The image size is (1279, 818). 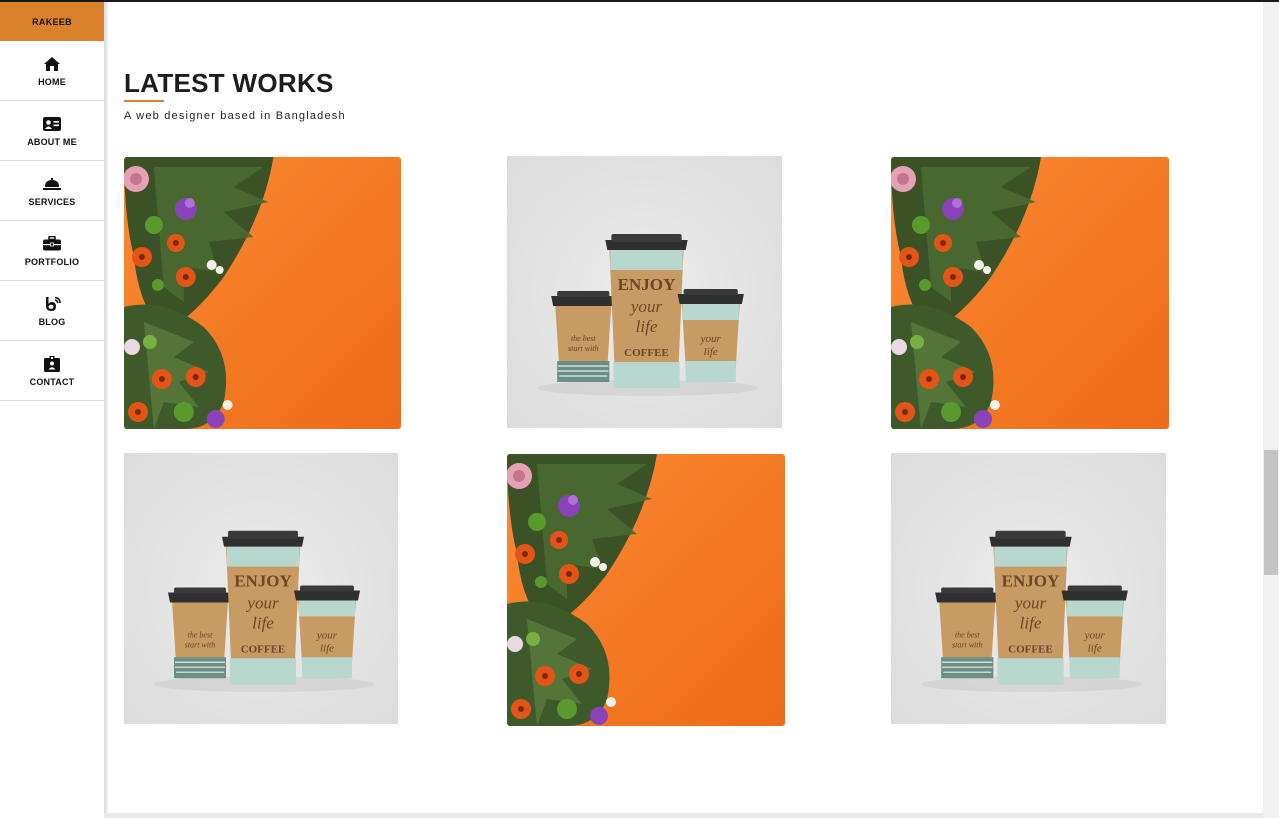 I want to click on home-icon, so click(x=52, y=64).